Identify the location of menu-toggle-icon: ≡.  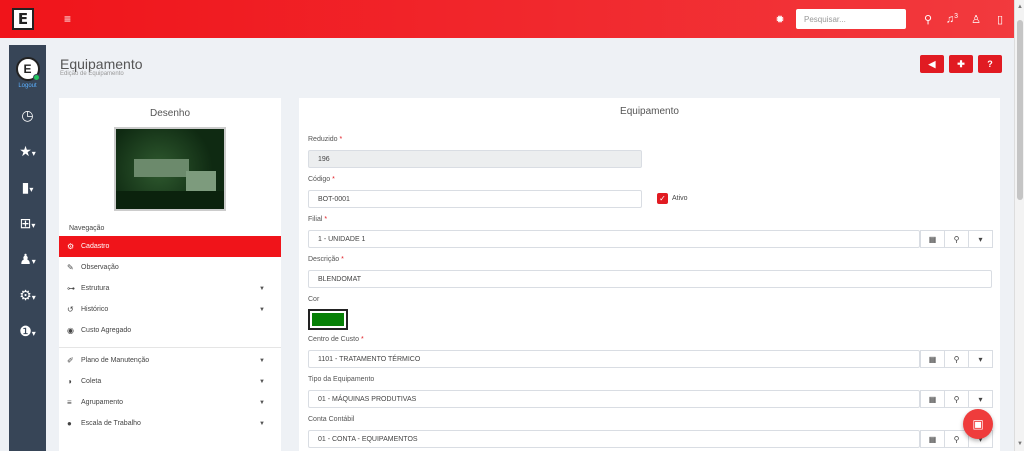
(67, 19).